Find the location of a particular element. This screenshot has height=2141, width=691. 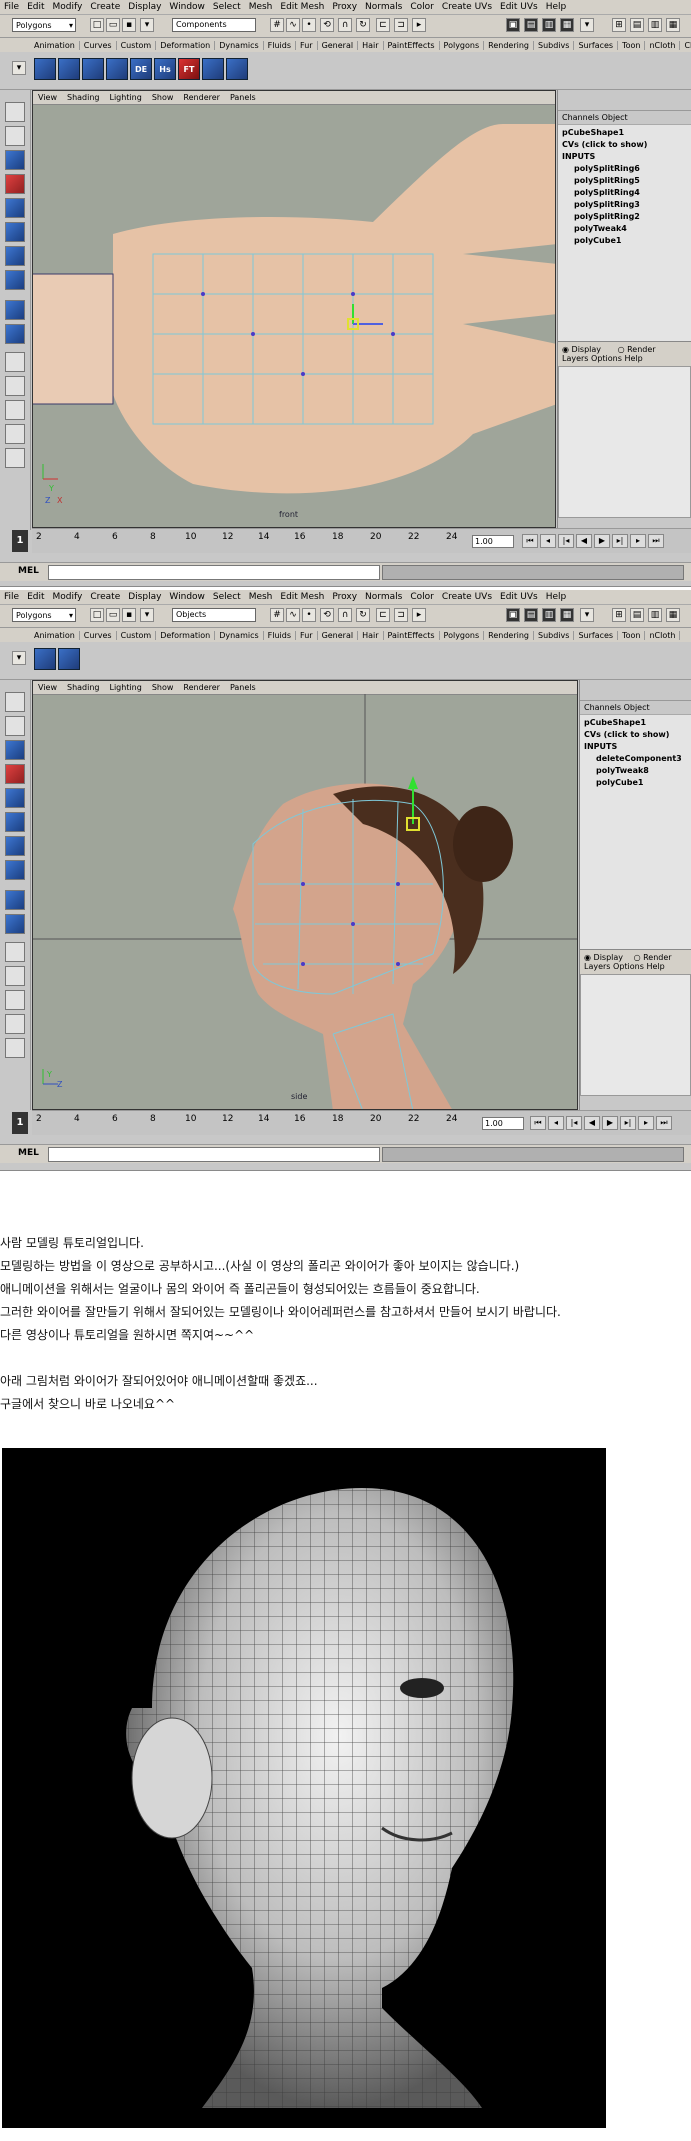

shelf-tab: Animation is located at coordinates (55, 45).